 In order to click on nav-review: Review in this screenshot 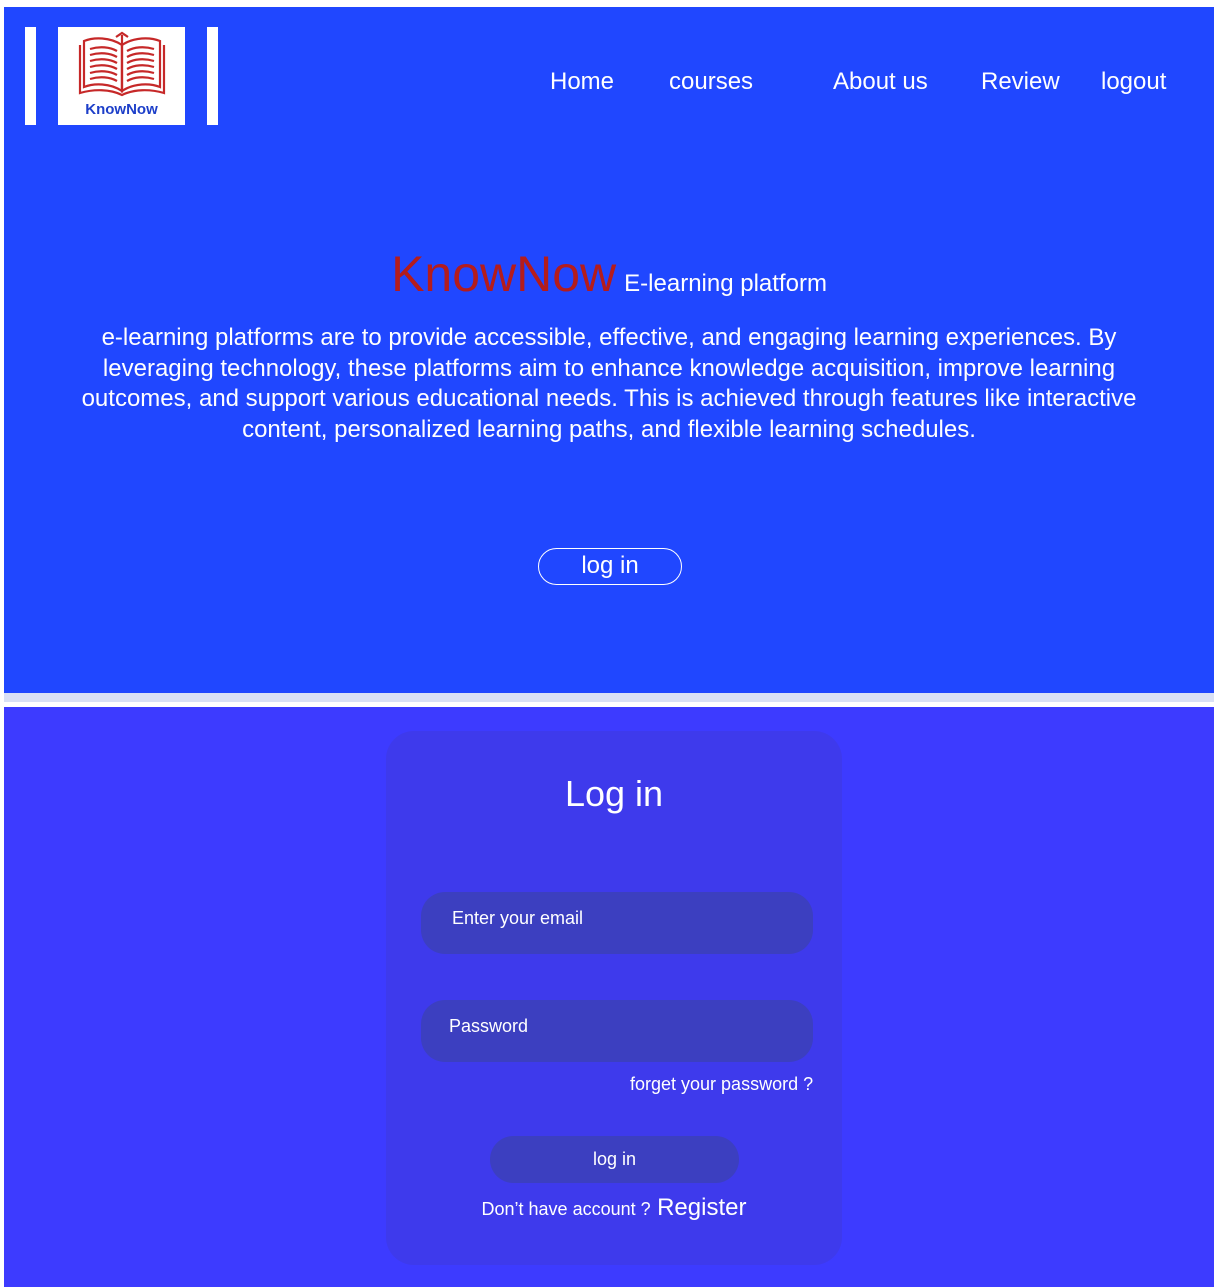, I will do `click(1020, 82)`.